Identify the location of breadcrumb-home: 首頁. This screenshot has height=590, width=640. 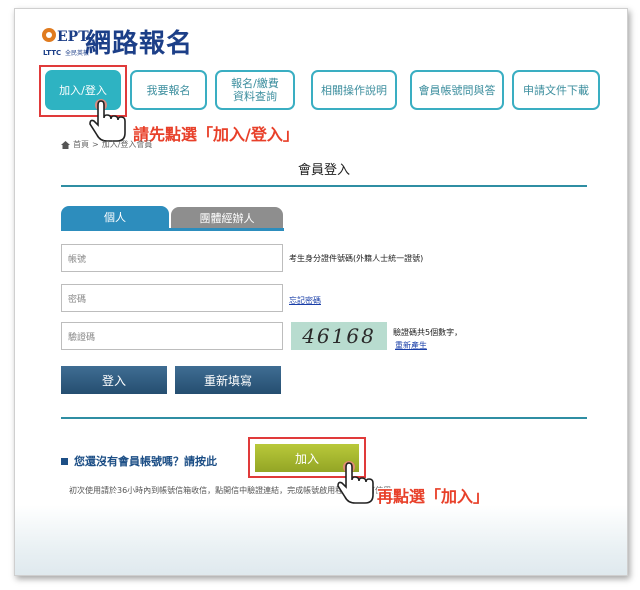
(81, 144).